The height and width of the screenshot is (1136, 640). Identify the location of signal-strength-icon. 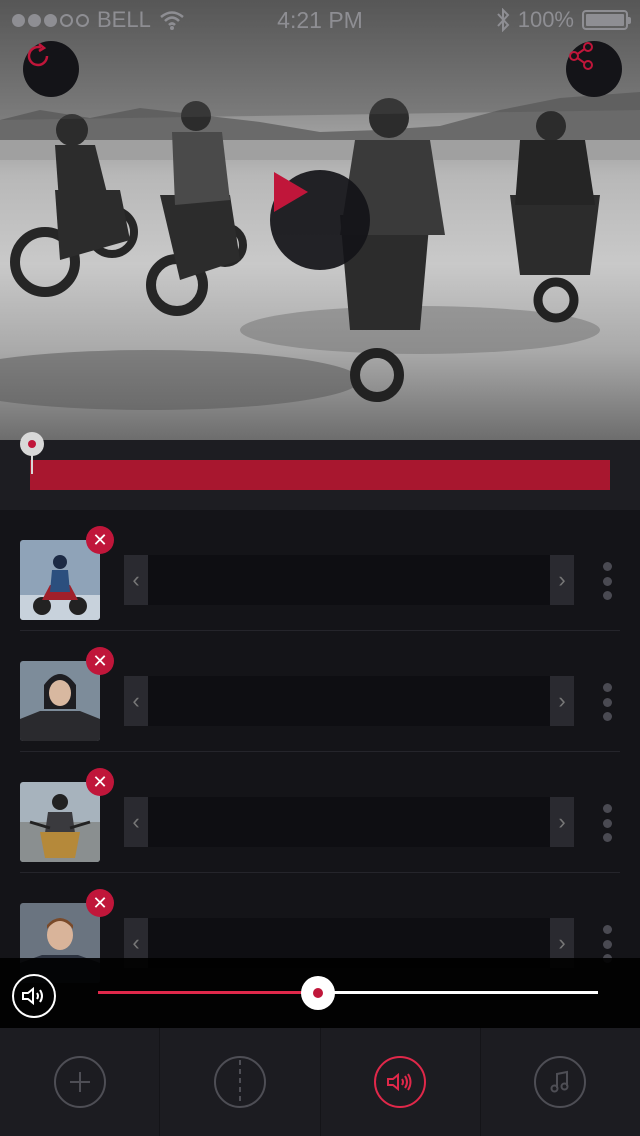
(50, 20).